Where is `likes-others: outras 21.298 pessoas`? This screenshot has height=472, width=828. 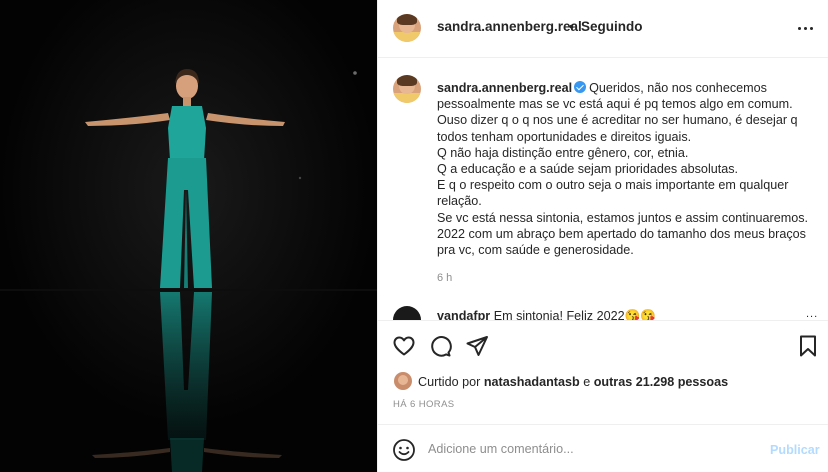
likes-others: outras 21.298 pessoas is located at coordinates (661, 382).